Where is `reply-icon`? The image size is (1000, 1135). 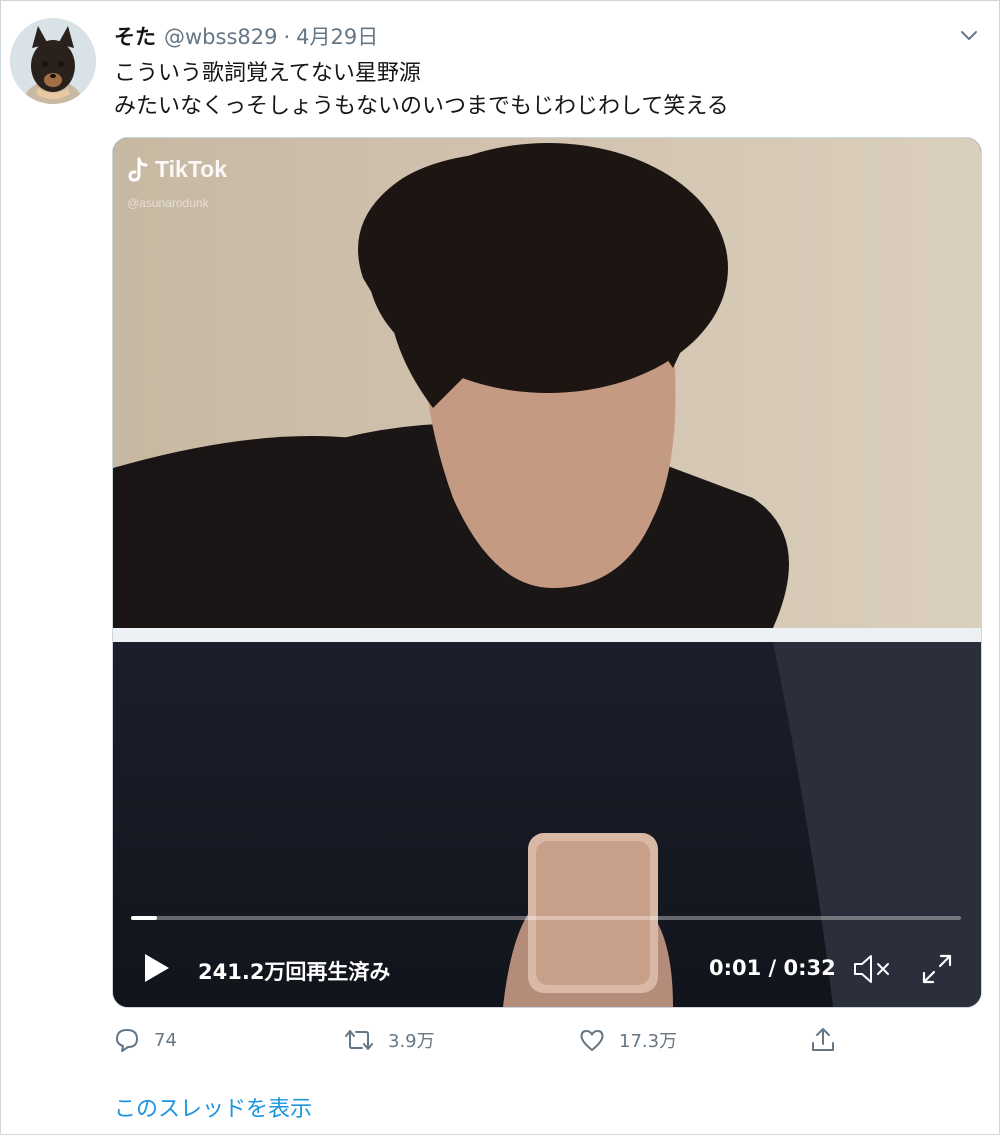 reply-icon is located at coordinates (127, 1040).